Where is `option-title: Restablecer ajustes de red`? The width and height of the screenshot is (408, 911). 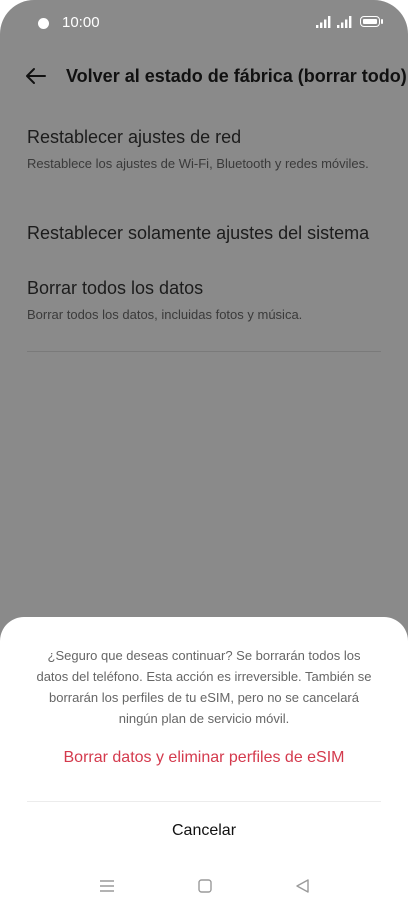 option-title: Restablecer ajustes de red is located at coordinates (134, 137).